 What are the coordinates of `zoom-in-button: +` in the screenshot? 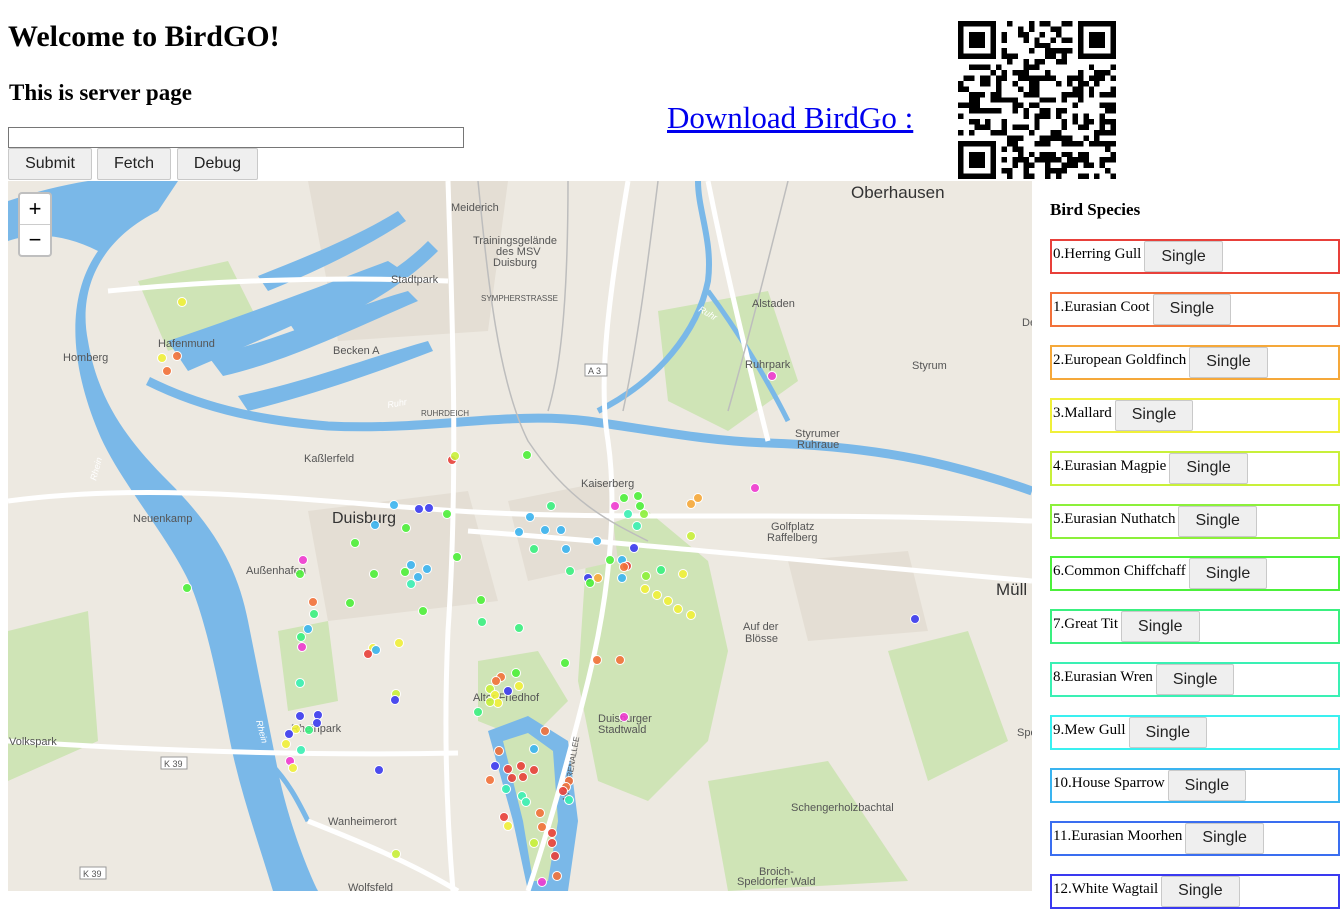 It's located at (35, 209).